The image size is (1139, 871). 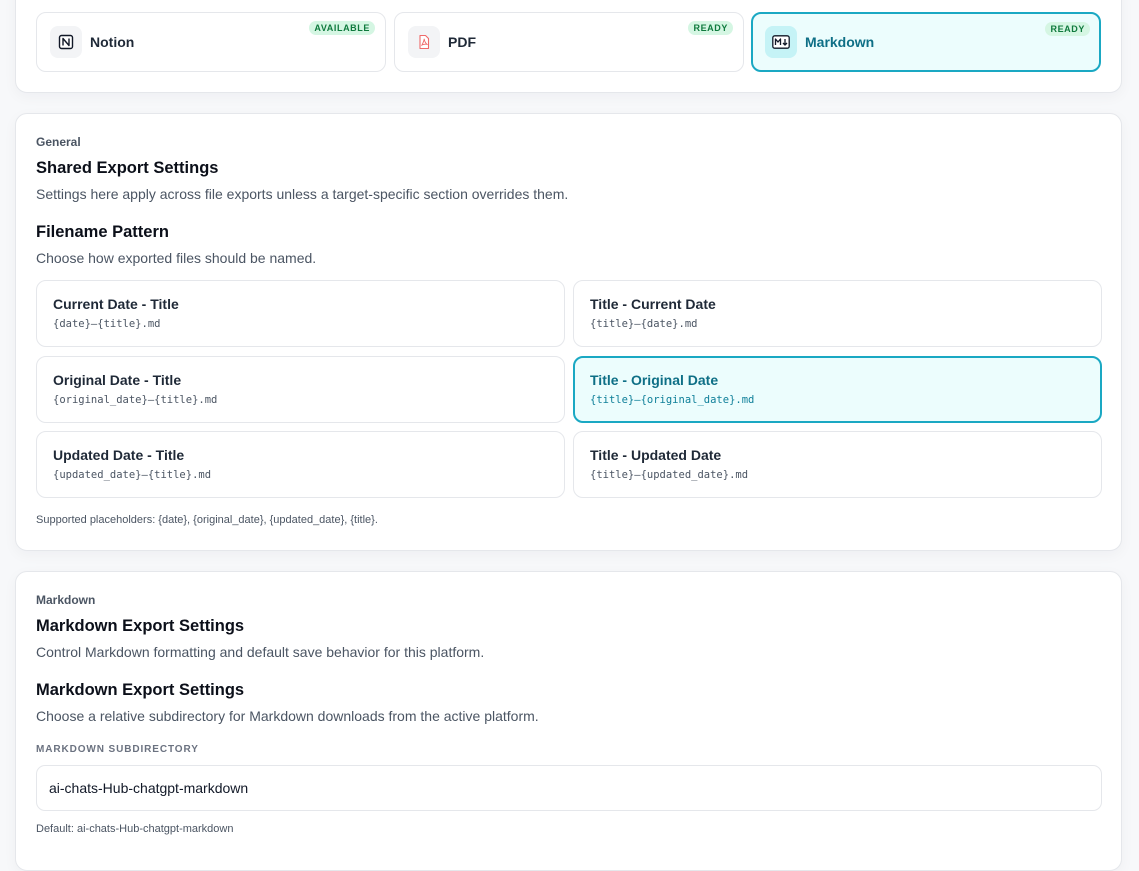 What do you see at coordinates (926, 42) in the screenshot?
I see `target-markdown: Markdown READY` at bounding box center [926, 42].